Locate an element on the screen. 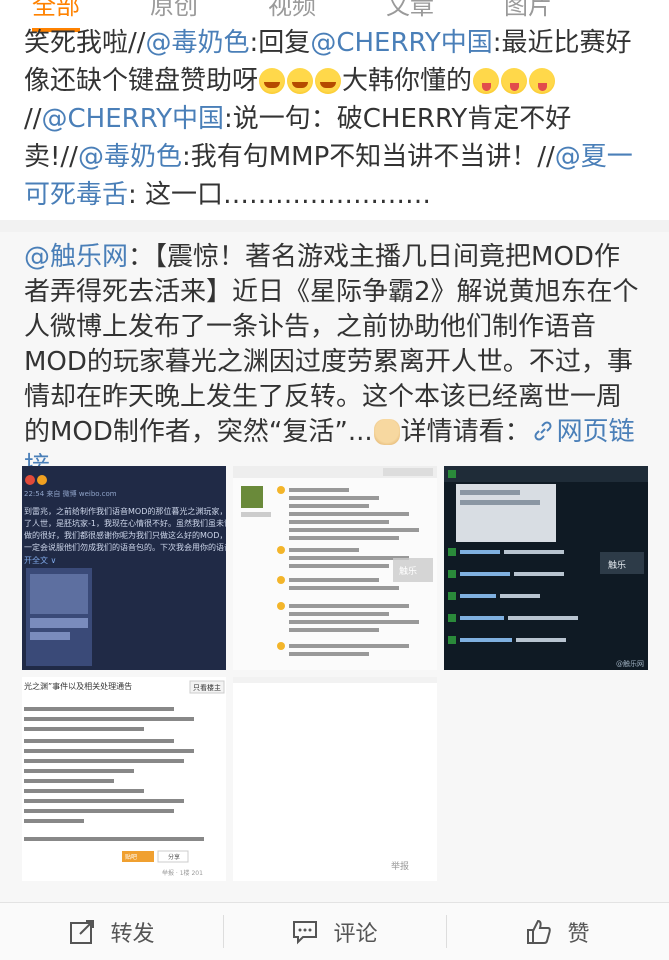 This screenshot has height=960, width=669. post-image-3: 触乐 @触乐网 is located at coordinates (546, 568).